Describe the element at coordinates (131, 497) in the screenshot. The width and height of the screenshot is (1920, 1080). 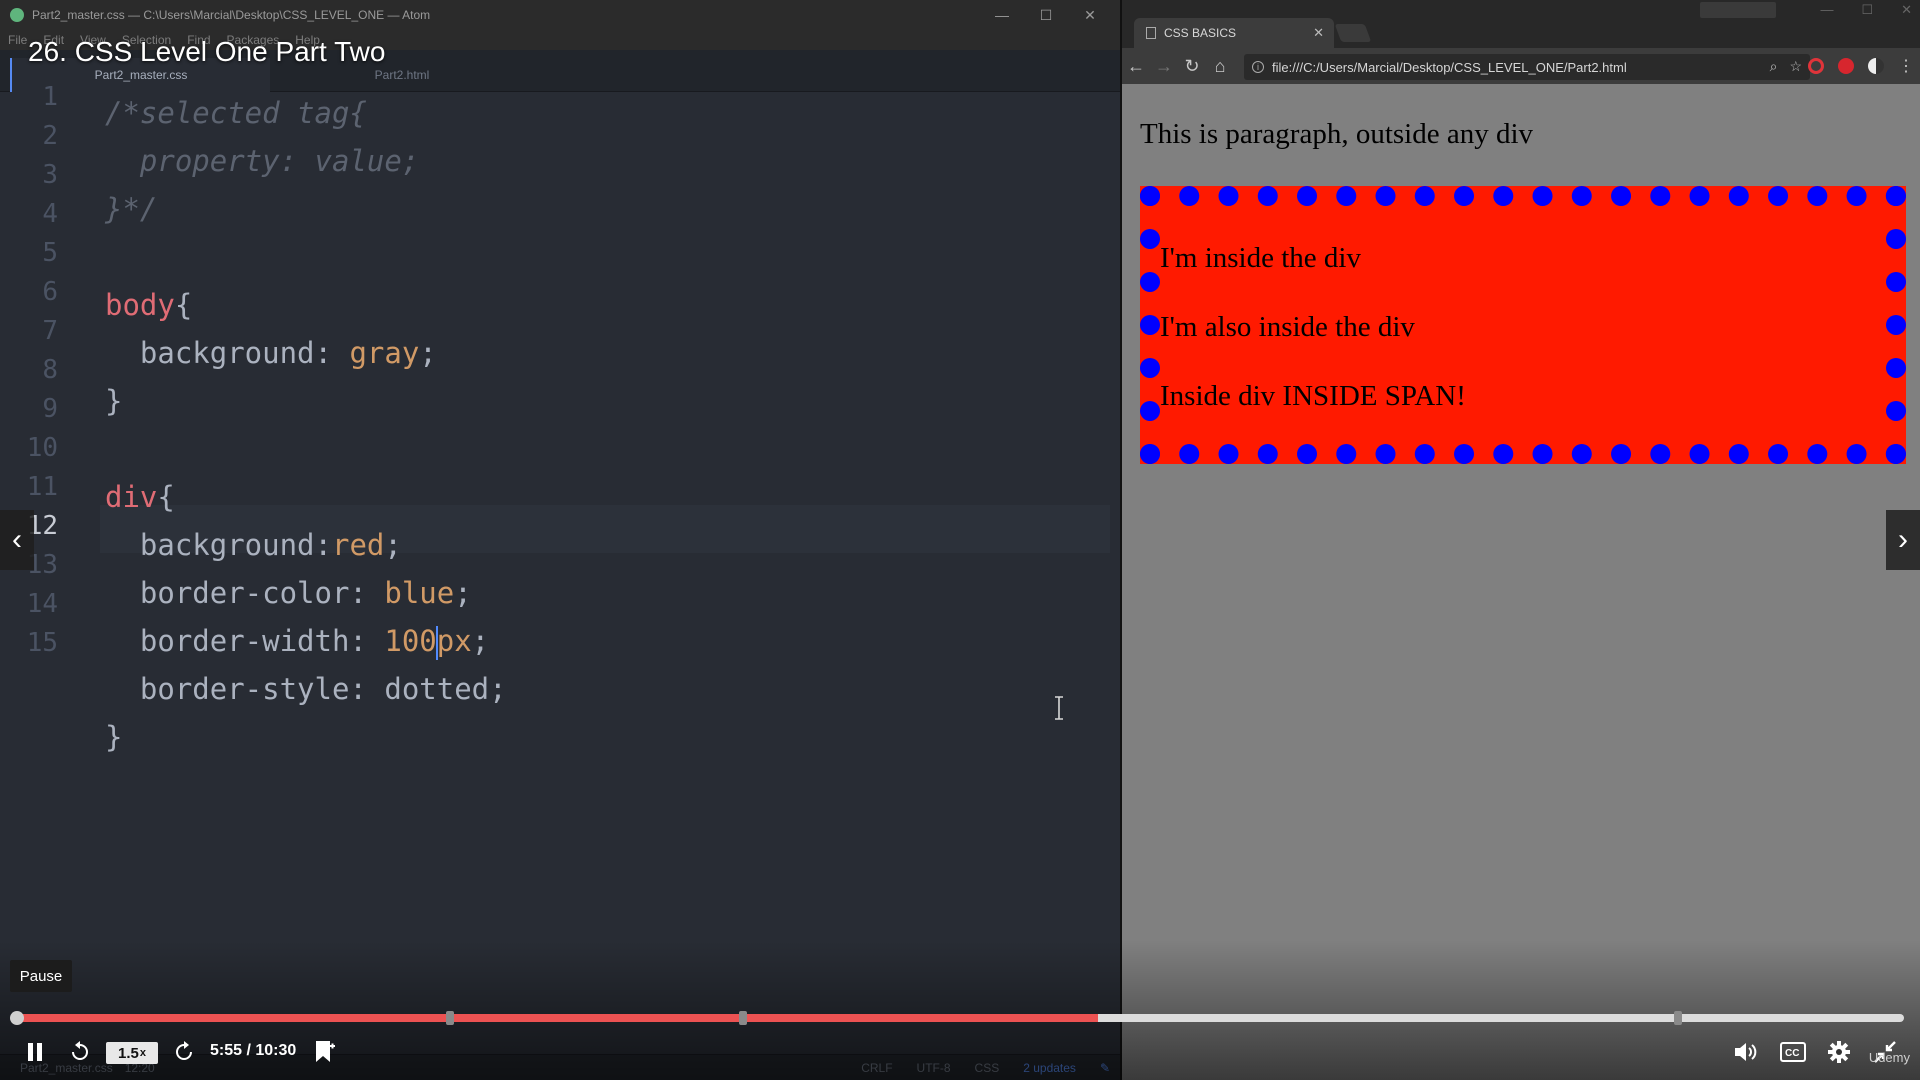
I see `selector-text: div` at that location.